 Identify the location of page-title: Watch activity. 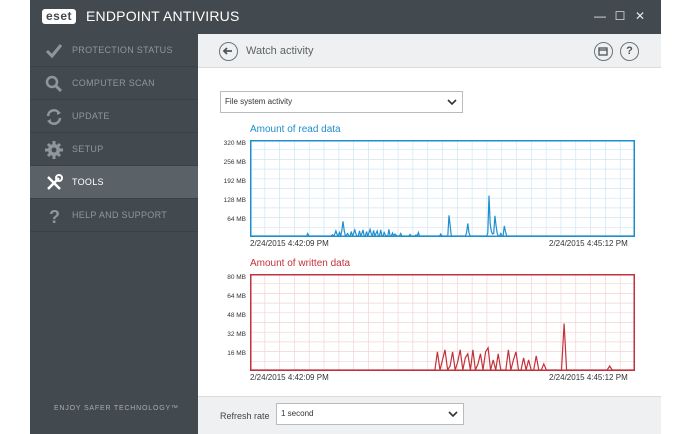
(280, 51).